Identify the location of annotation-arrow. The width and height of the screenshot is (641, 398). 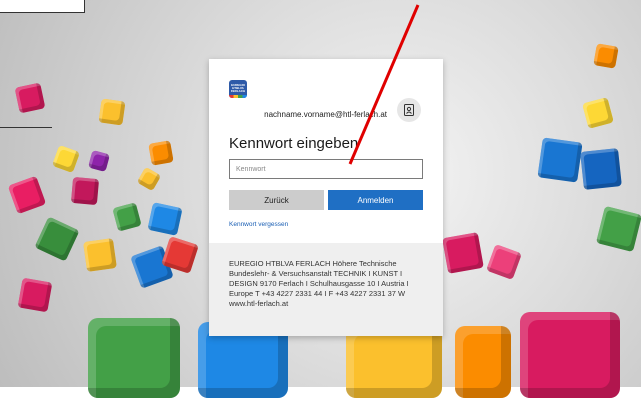
(384, 84).